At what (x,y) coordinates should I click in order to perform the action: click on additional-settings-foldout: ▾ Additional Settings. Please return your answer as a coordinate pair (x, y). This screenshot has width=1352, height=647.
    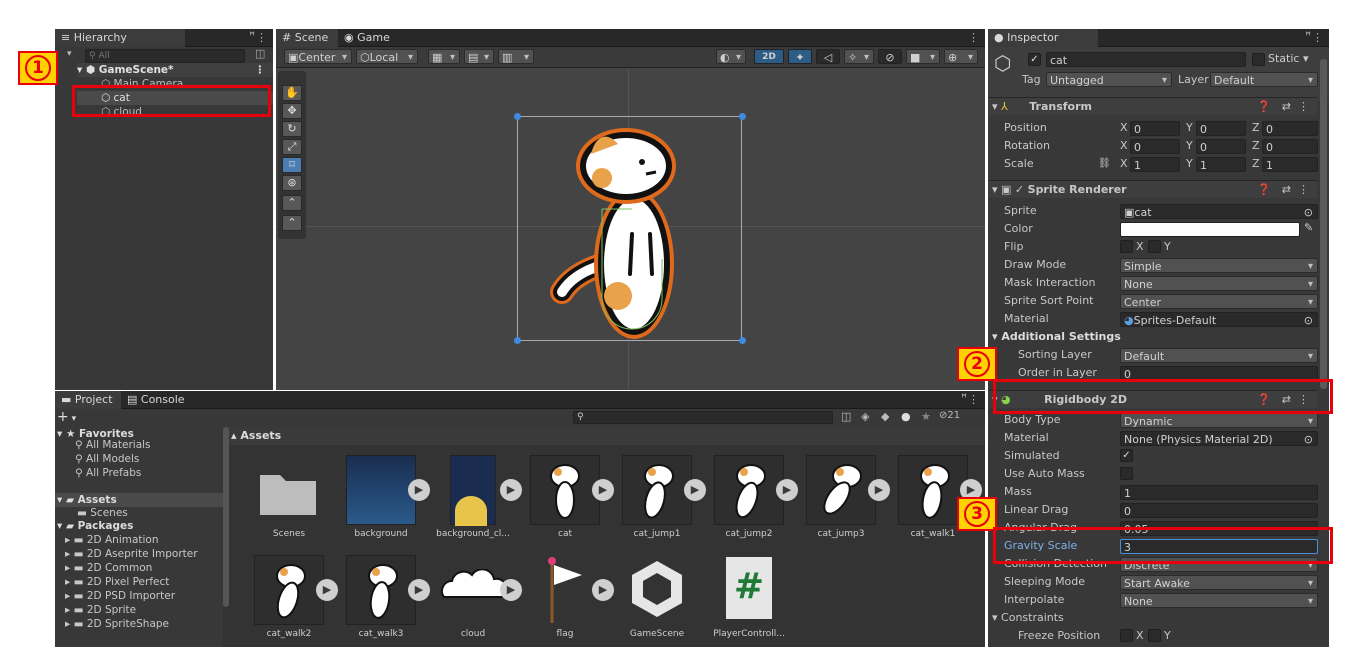
    Looking at the image, I should click on (1056, 337).